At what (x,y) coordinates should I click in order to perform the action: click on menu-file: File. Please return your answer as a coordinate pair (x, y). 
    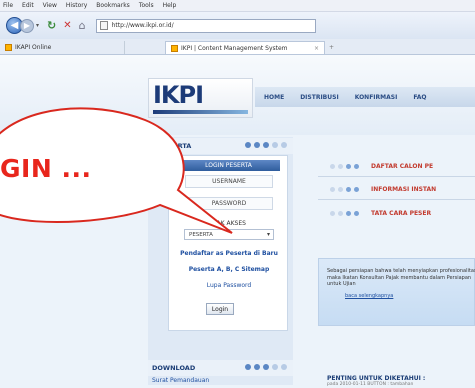
    Looking at the image, I should click on (8, 6).